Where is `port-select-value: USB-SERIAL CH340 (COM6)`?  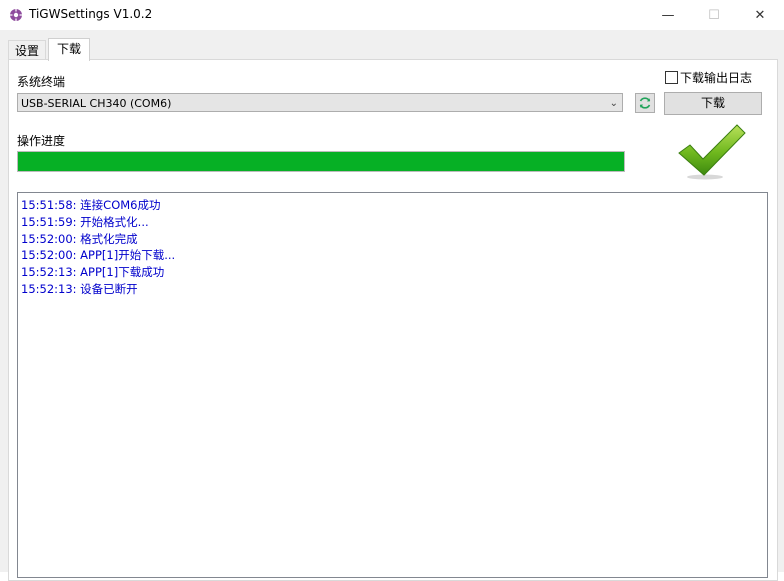 port-select-value: USB-SERIAL CH340 (COM6) is located at coordinates (96, 103).